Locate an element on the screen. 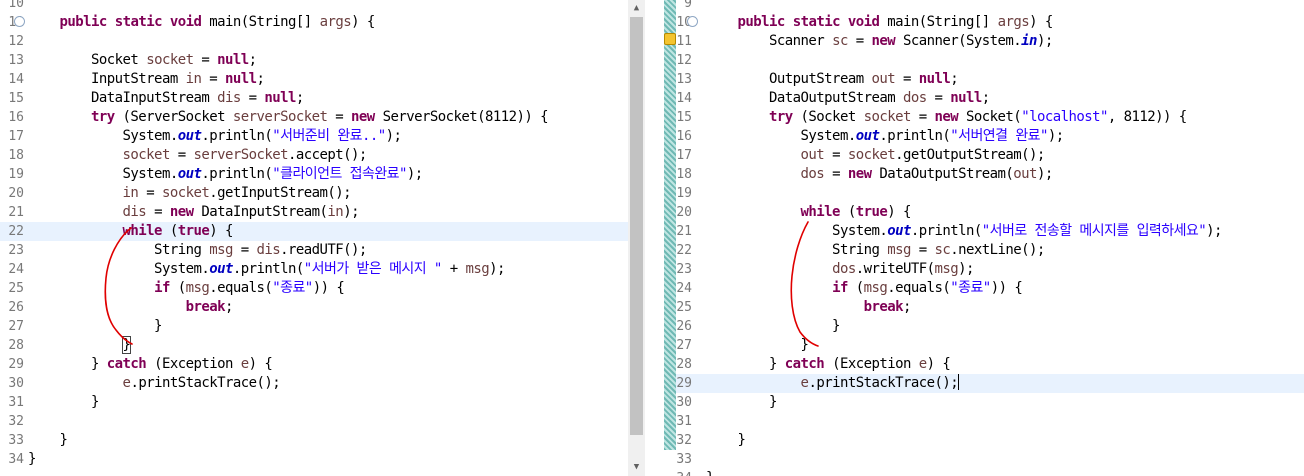 This screenshot has width=1304, height=476. code-line: 17 System.out.println("서버준비 완료.."); is located at coordinates (314, 136).